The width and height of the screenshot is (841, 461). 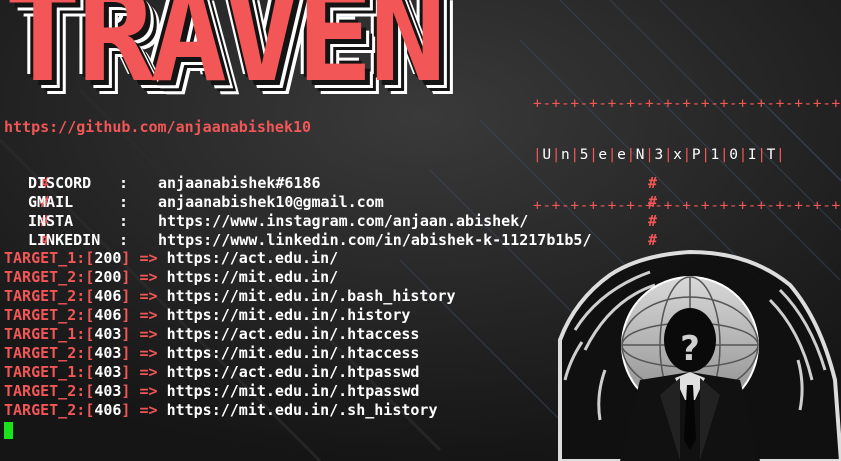 What do you see at coordinates (171, 258) in the screenshot?
I see `result-line: TARGET_1:[200] => https://act.edu.in/` at bounding box center [171, 258].